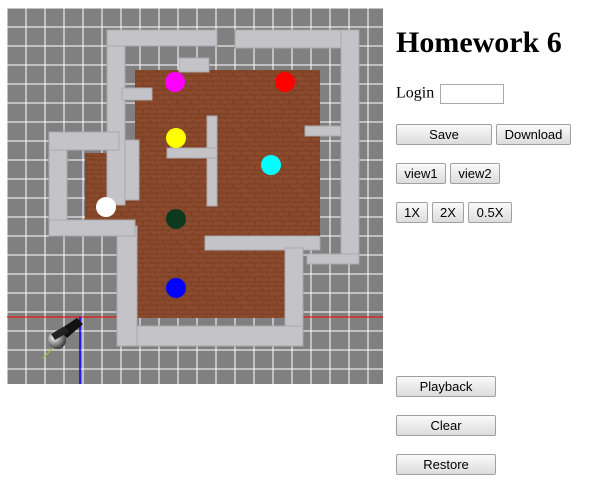  Describe the element at coordinates (421, 173) in the screenshot. I see `view1-button: view1` at that location.